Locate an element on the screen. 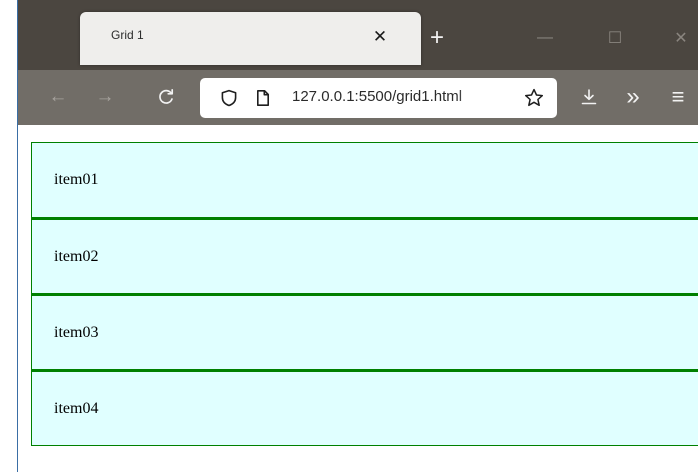  page-icon is located at coordinates (263, 98).